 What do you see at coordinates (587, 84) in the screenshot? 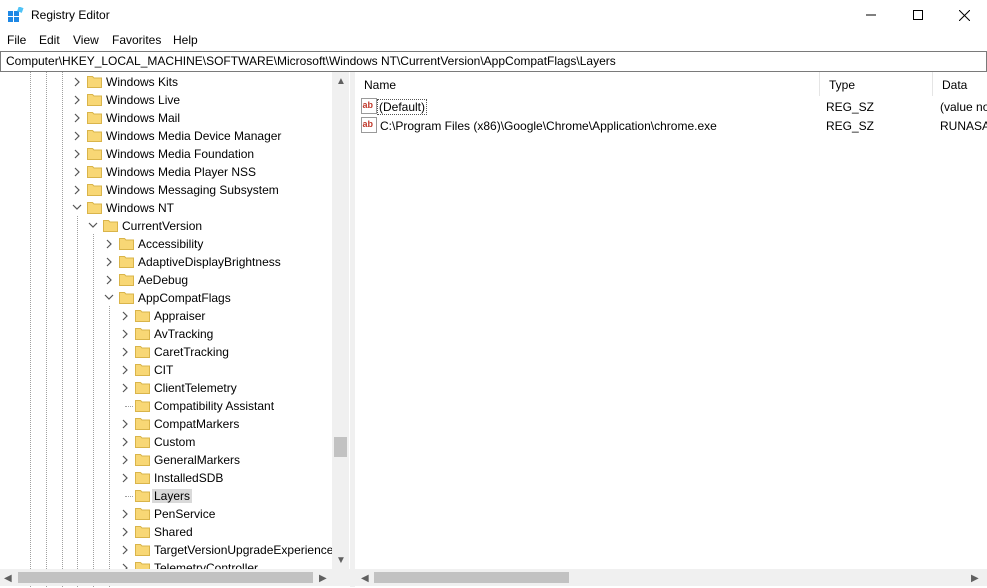
I see `column-header-name: Name` at bounding box center [587, 84].